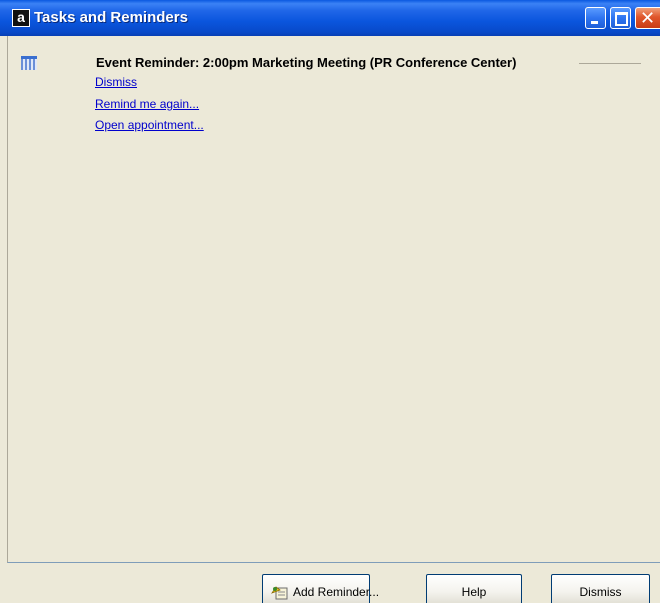 This screenshot has height=609, width=660. What do you see at coordinates (29, 63) in the screenshot?
I see `calendar-icon` at bounding box center [29, 63].